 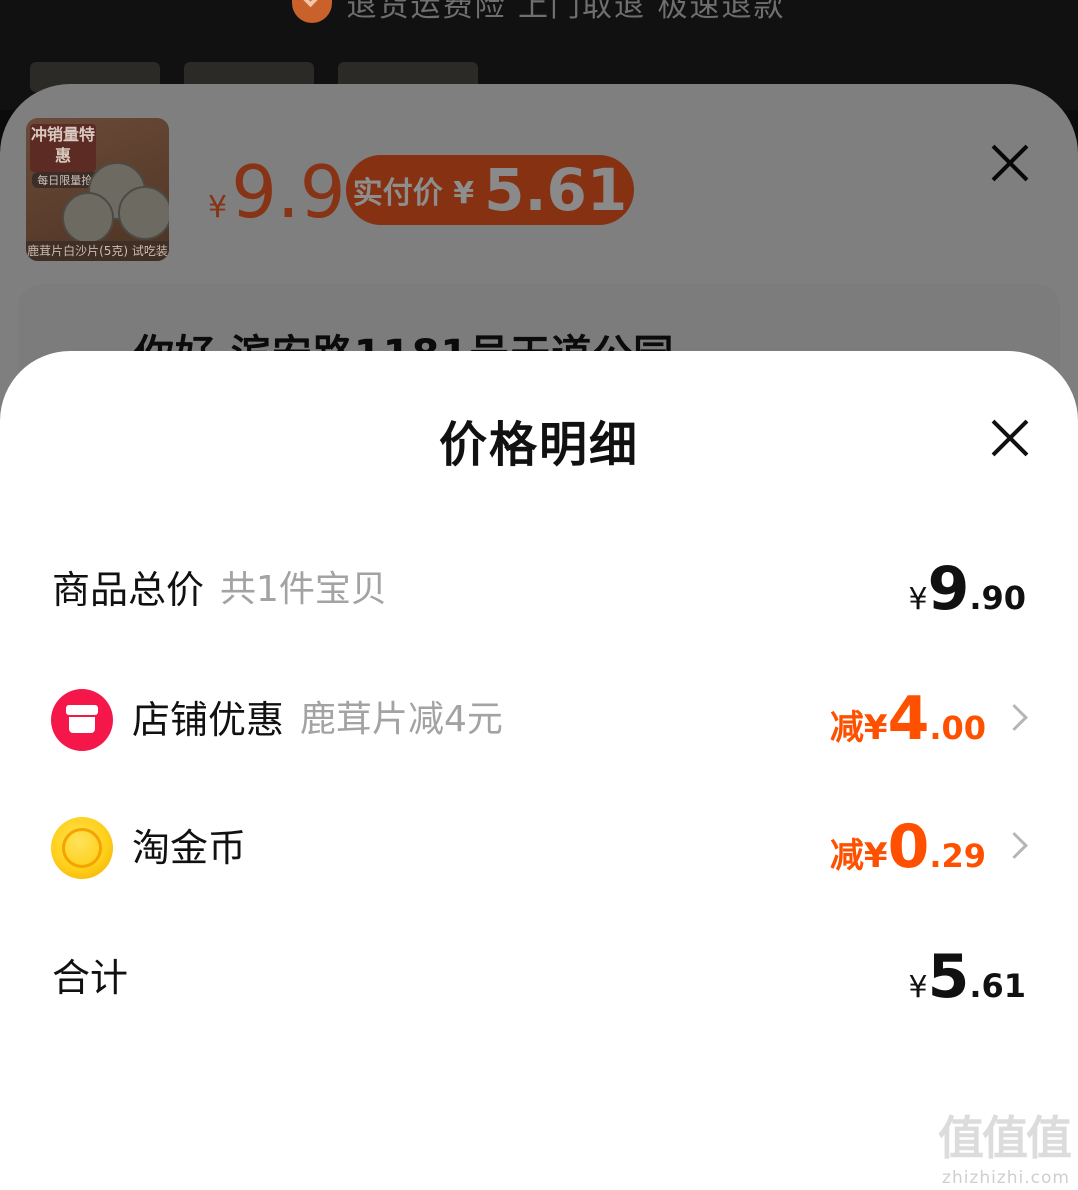 What do you see at coordinates (1006, 1178) in the screenshot?
I see `watermark-url: zhizhizhi.com` at bounding box center [1006, 1178].